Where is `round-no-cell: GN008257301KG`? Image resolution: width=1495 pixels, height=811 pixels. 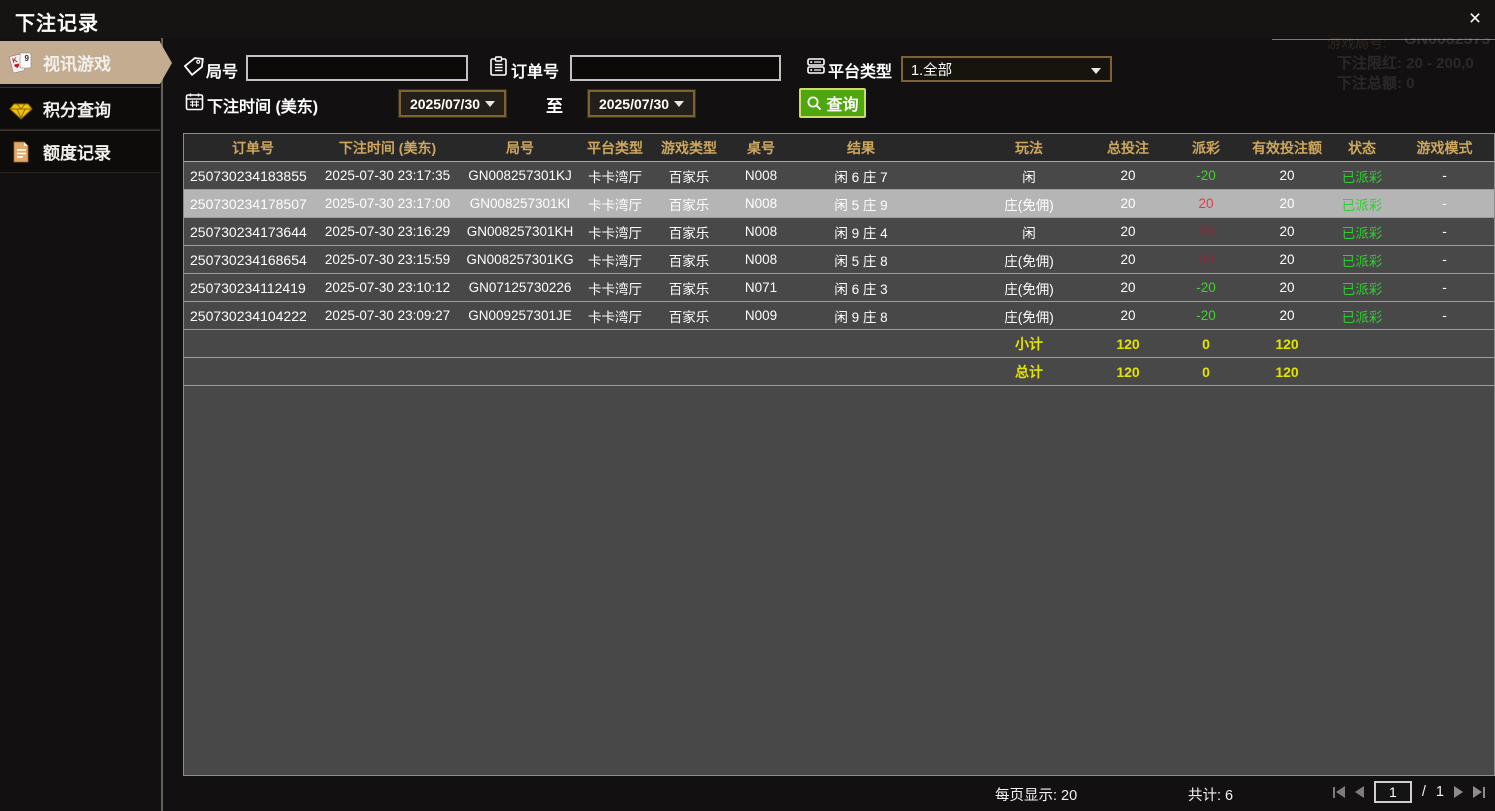
round-no-cell: GN008257301KG is located at coordinates (520, 259).